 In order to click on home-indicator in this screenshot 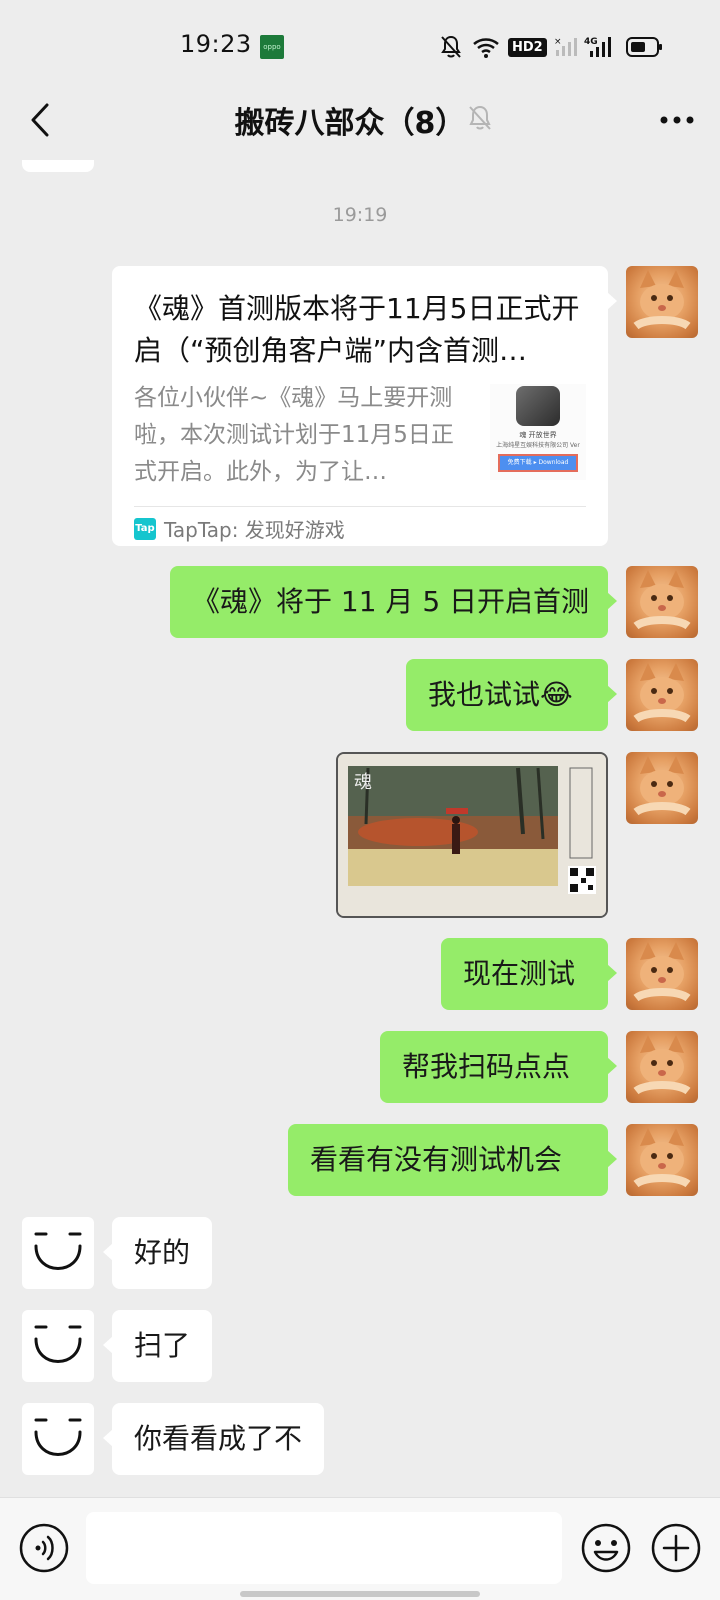, I will do `click(360, 1594)`.